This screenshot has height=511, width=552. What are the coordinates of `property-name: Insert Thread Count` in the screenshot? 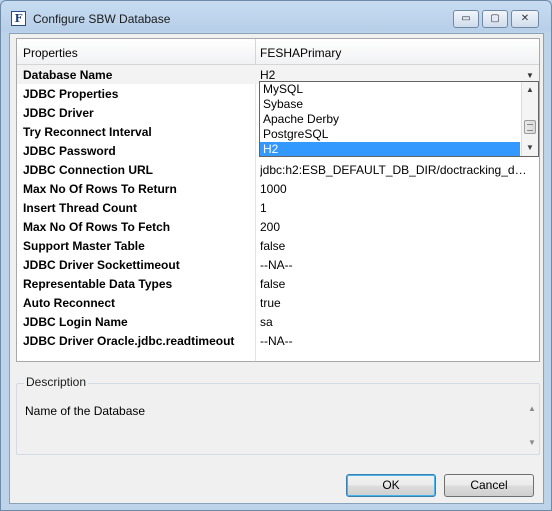 It's located at (80, 208).